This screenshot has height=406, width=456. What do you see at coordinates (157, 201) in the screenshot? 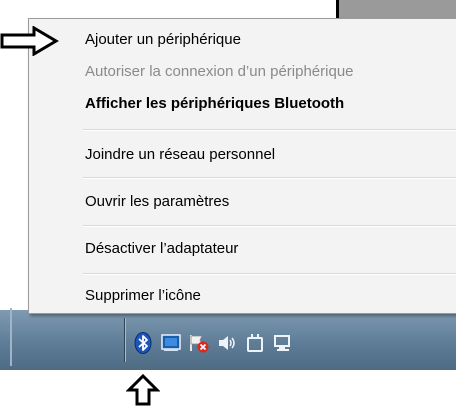
I see `menu-item-open-settings: Ouvrir les paramètres` at bounding box center [157, 201].